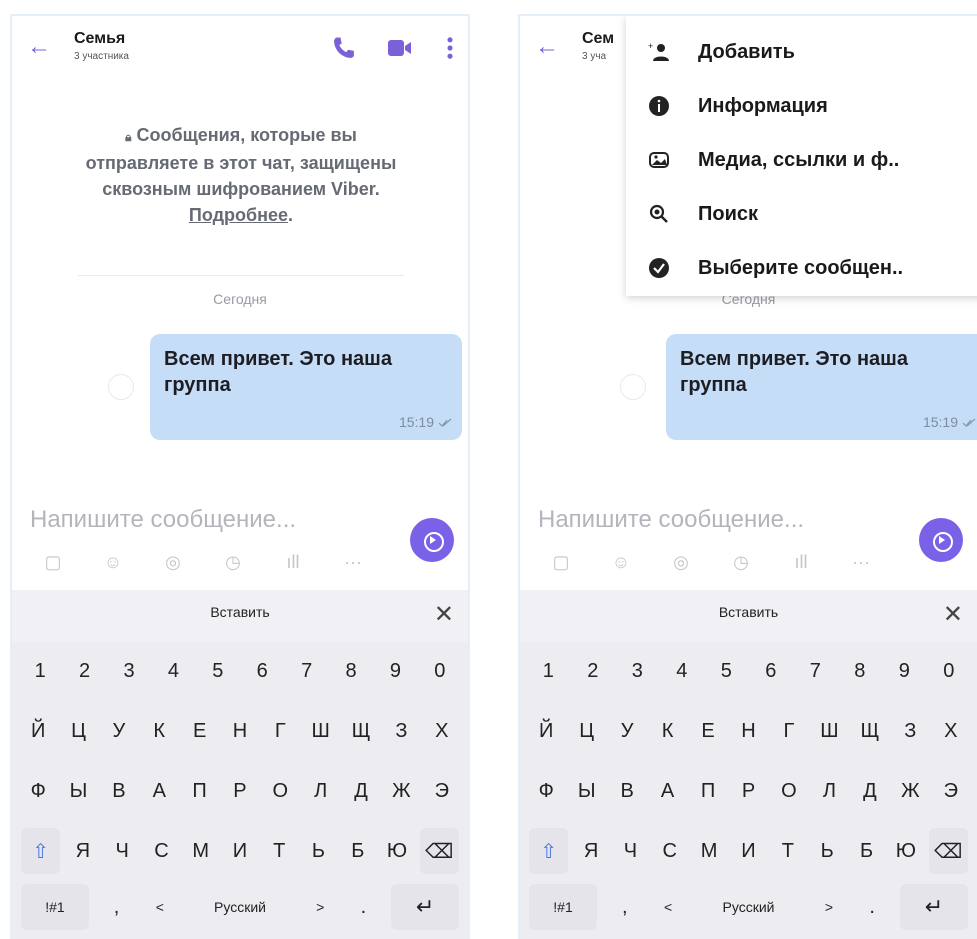 The width and height of the screenshot is (977, 939). Describe the element at coordinates (82, 851) in the screenshot. I see `key: Я` at that location.